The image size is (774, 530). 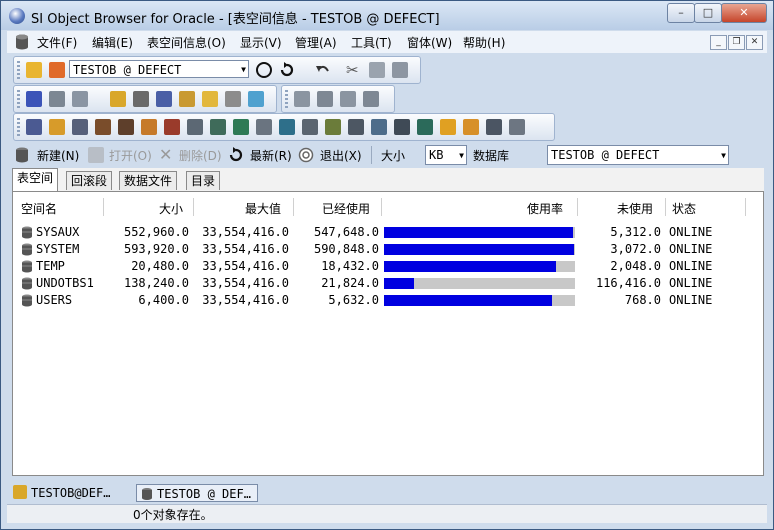 What do you see at coordinates (34, 99) in the screenshot?
I see `sql-icon` at bounding box center [34, 99].